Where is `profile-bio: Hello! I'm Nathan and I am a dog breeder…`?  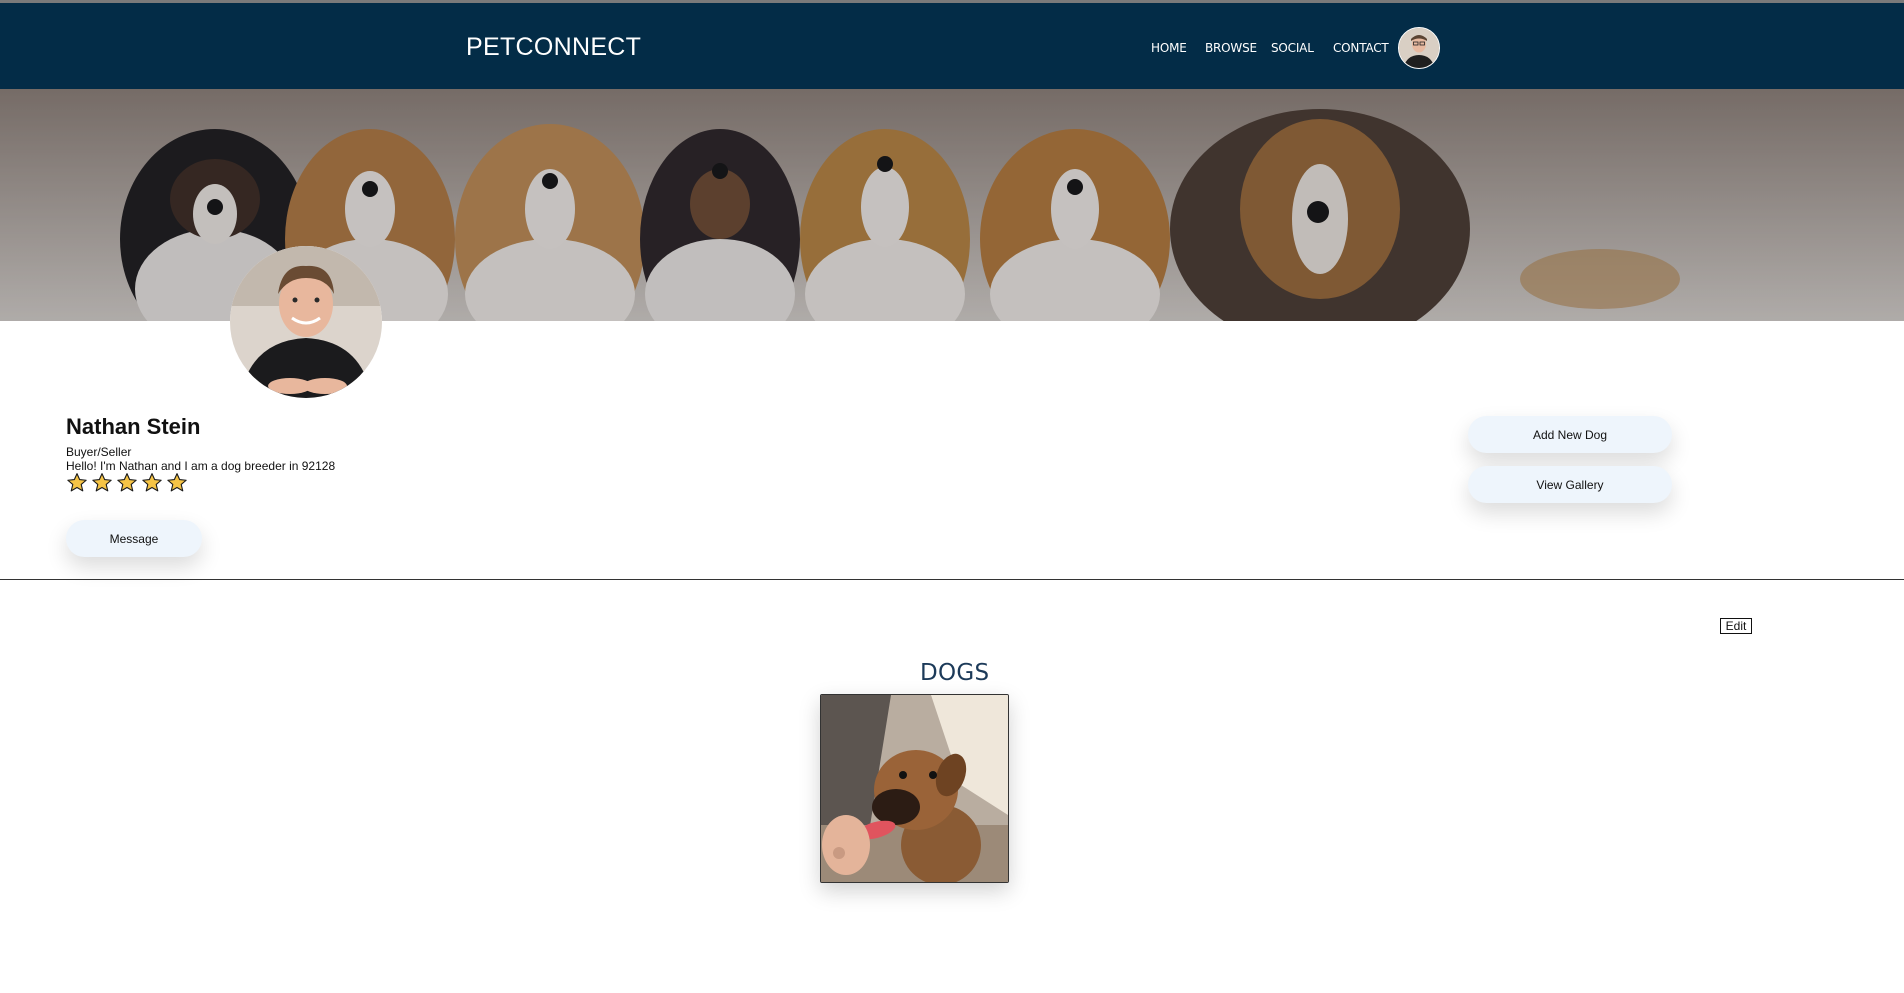
profile-bio: Hello! I'm Nathan and I am a dog breeder… is located at coordinates (201, 466).